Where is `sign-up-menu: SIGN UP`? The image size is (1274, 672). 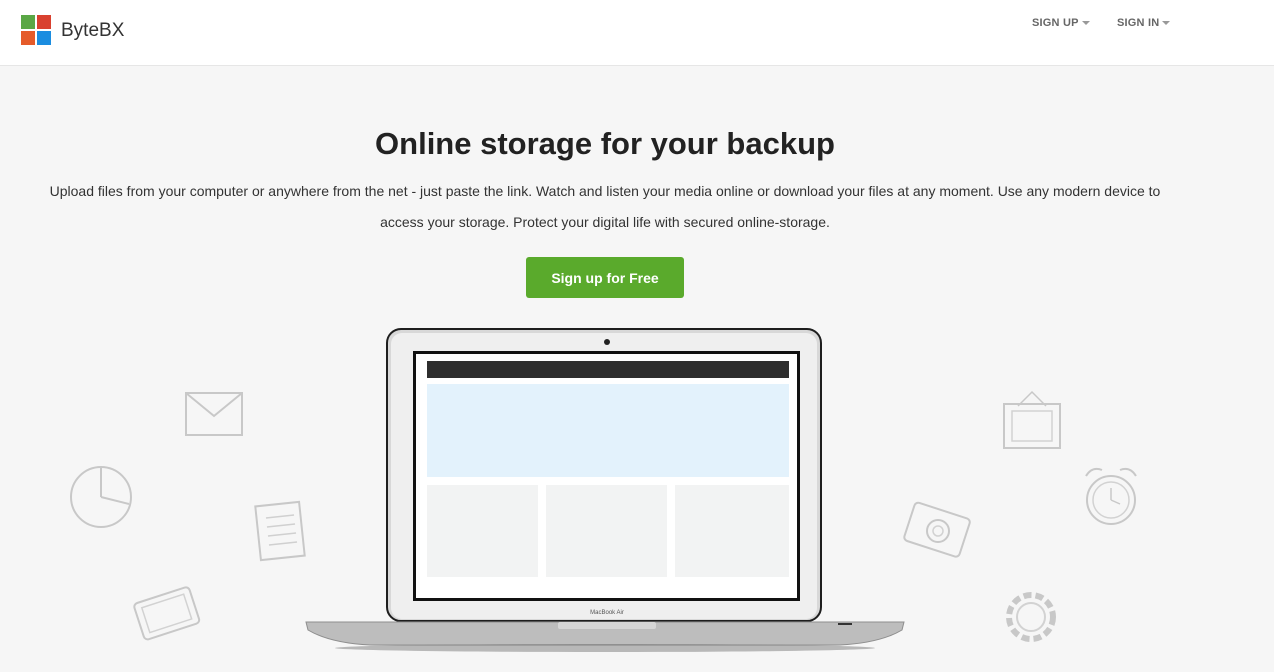 sign-up-menu: SIGN UP is located at coordinates (1061, 23).